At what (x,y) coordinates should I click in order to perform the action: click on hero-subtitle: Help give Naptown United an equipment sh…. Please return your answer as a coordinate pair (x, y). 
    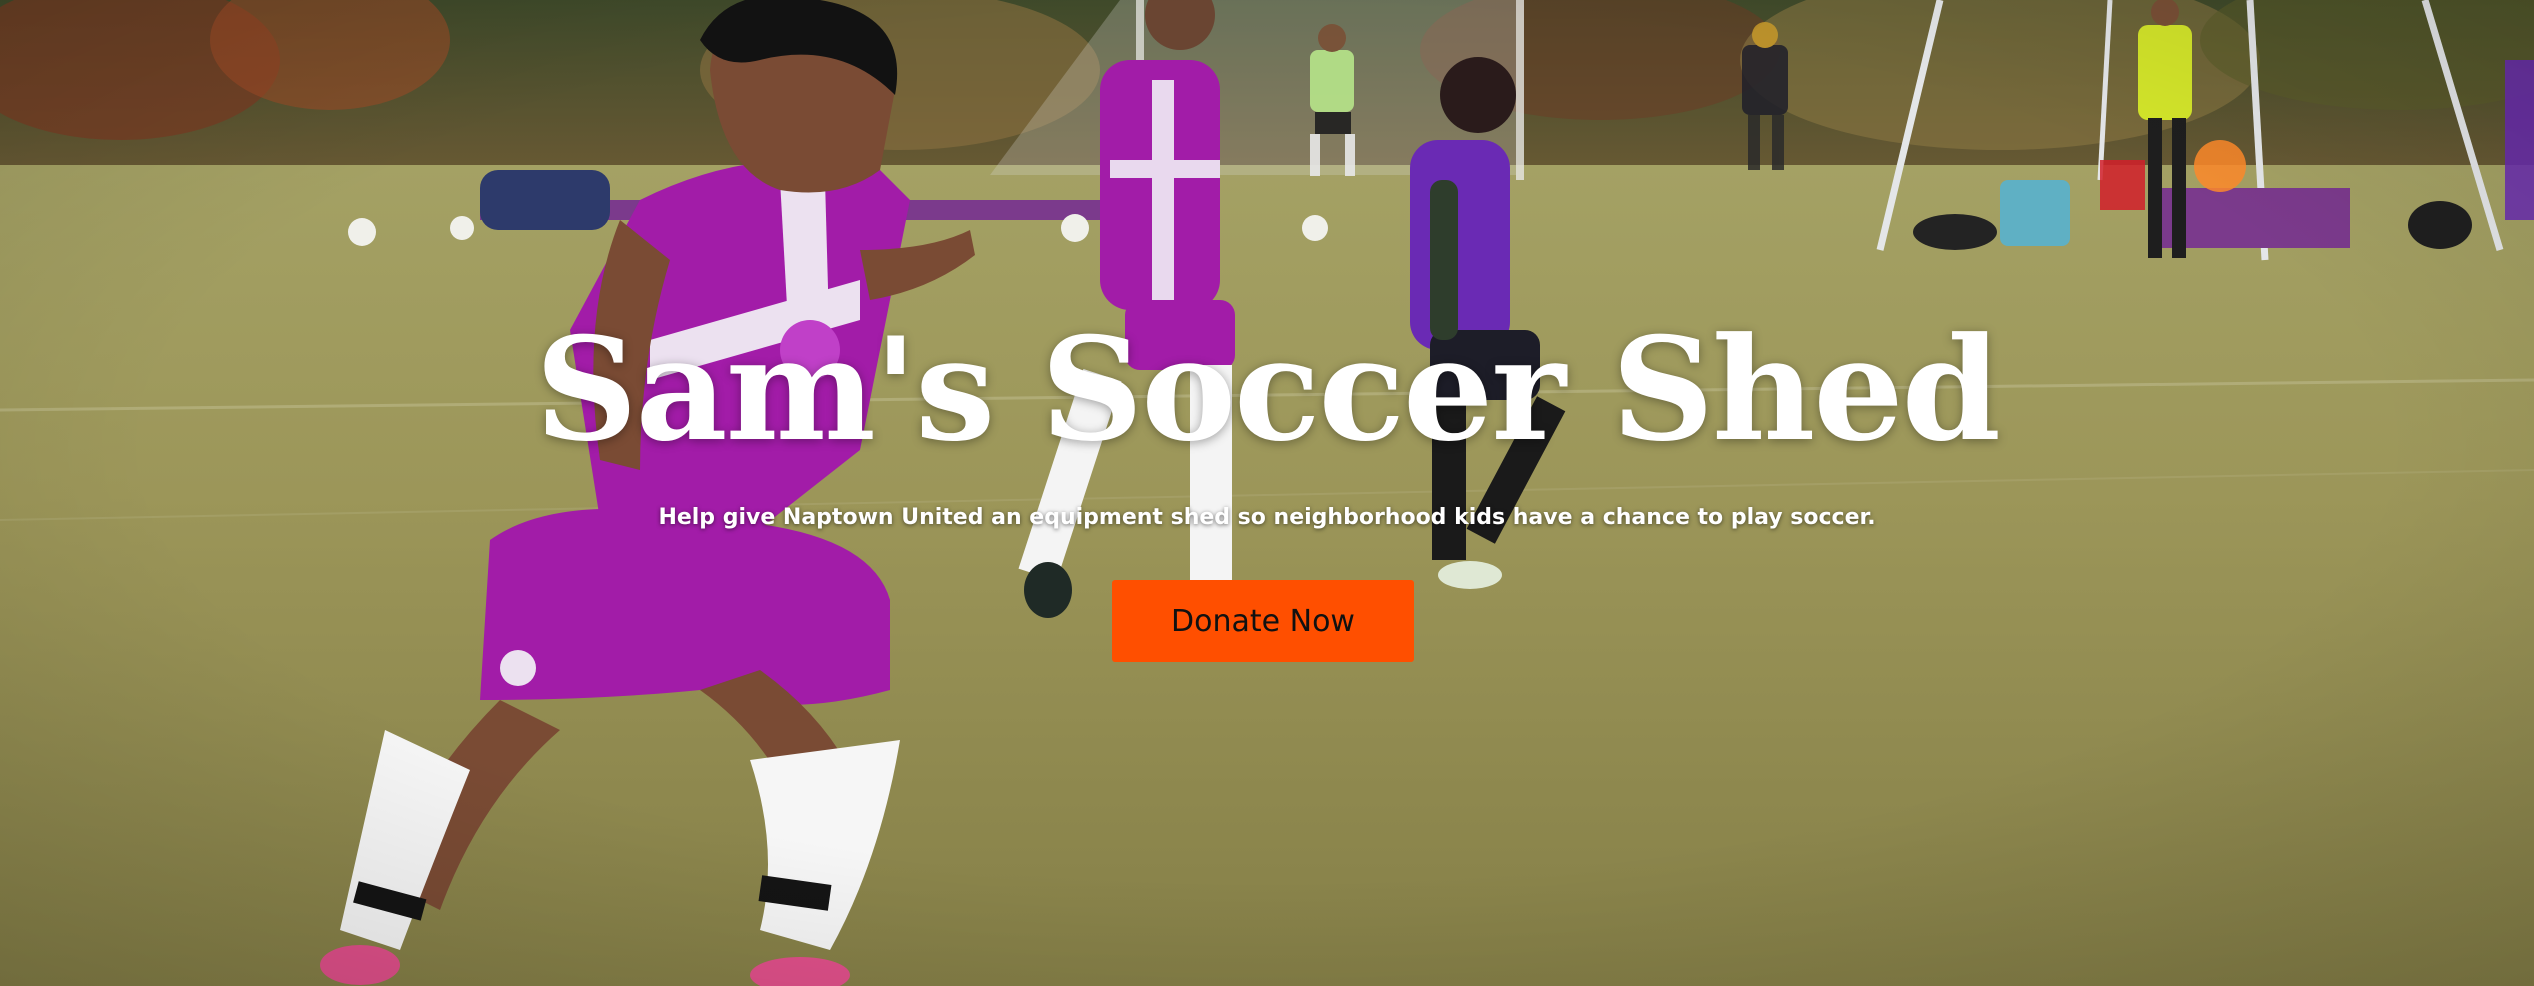
    Looking at the image, I should click on (1267, 517).